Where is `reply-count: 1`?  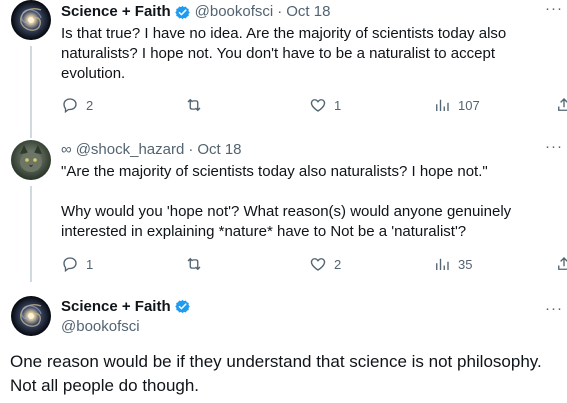 reply-count: 1 is located at coordinates (90, 264).